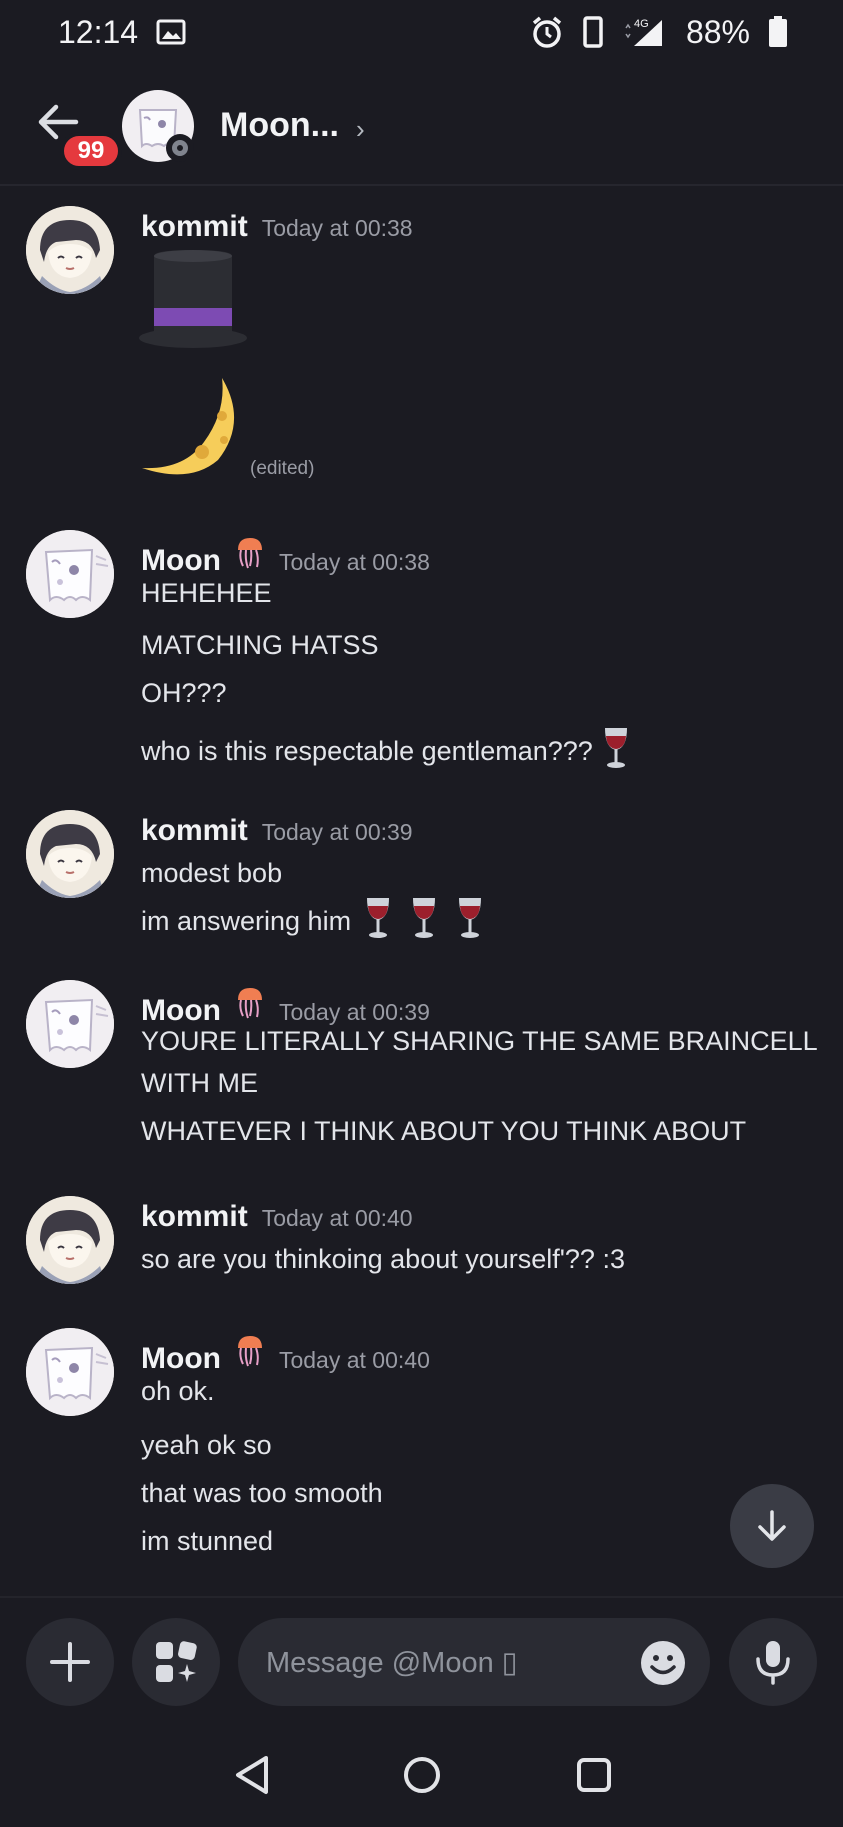 The image size is (843, 1827). What do you see at coordinates (193, 429) in the screenshot?
I see `crescent-moon-emoji-icon` at bounding box center [193, 429].